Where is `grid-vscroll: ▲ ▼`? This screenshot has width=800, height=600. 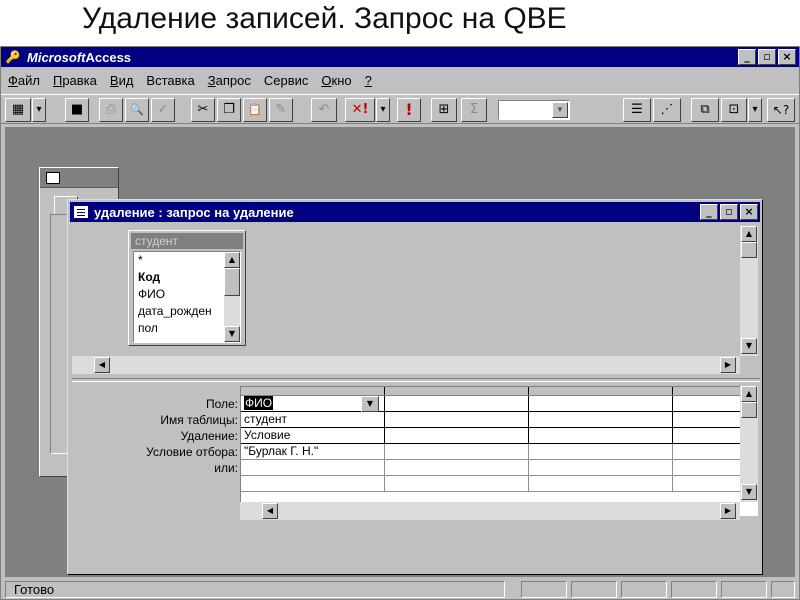
grid-vscroll: ▲ ▼ is located at coordinates (749, 444).